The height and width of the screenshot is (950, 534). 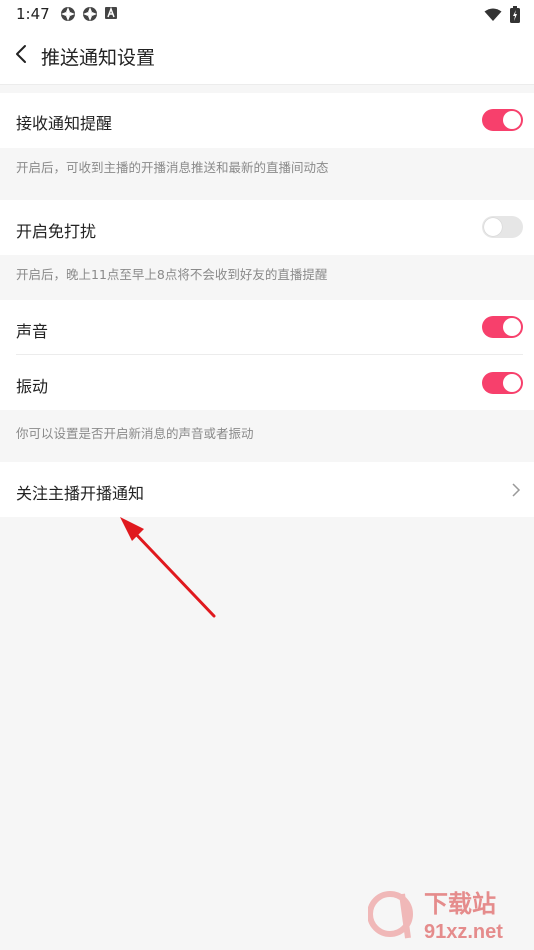 I want to click on top-app-bar: 推送通知设置, so click(x=267, y=56).